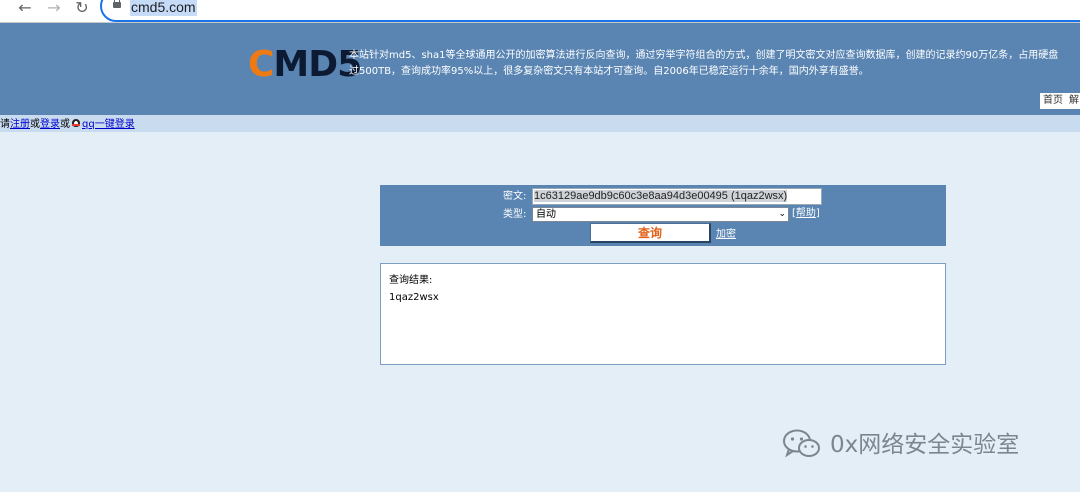 This screenshot has height=492, width=1080. Describe the element at coordinates (25, 9) in the screenshot. I see `back-arrow-icon: ←` at that location.